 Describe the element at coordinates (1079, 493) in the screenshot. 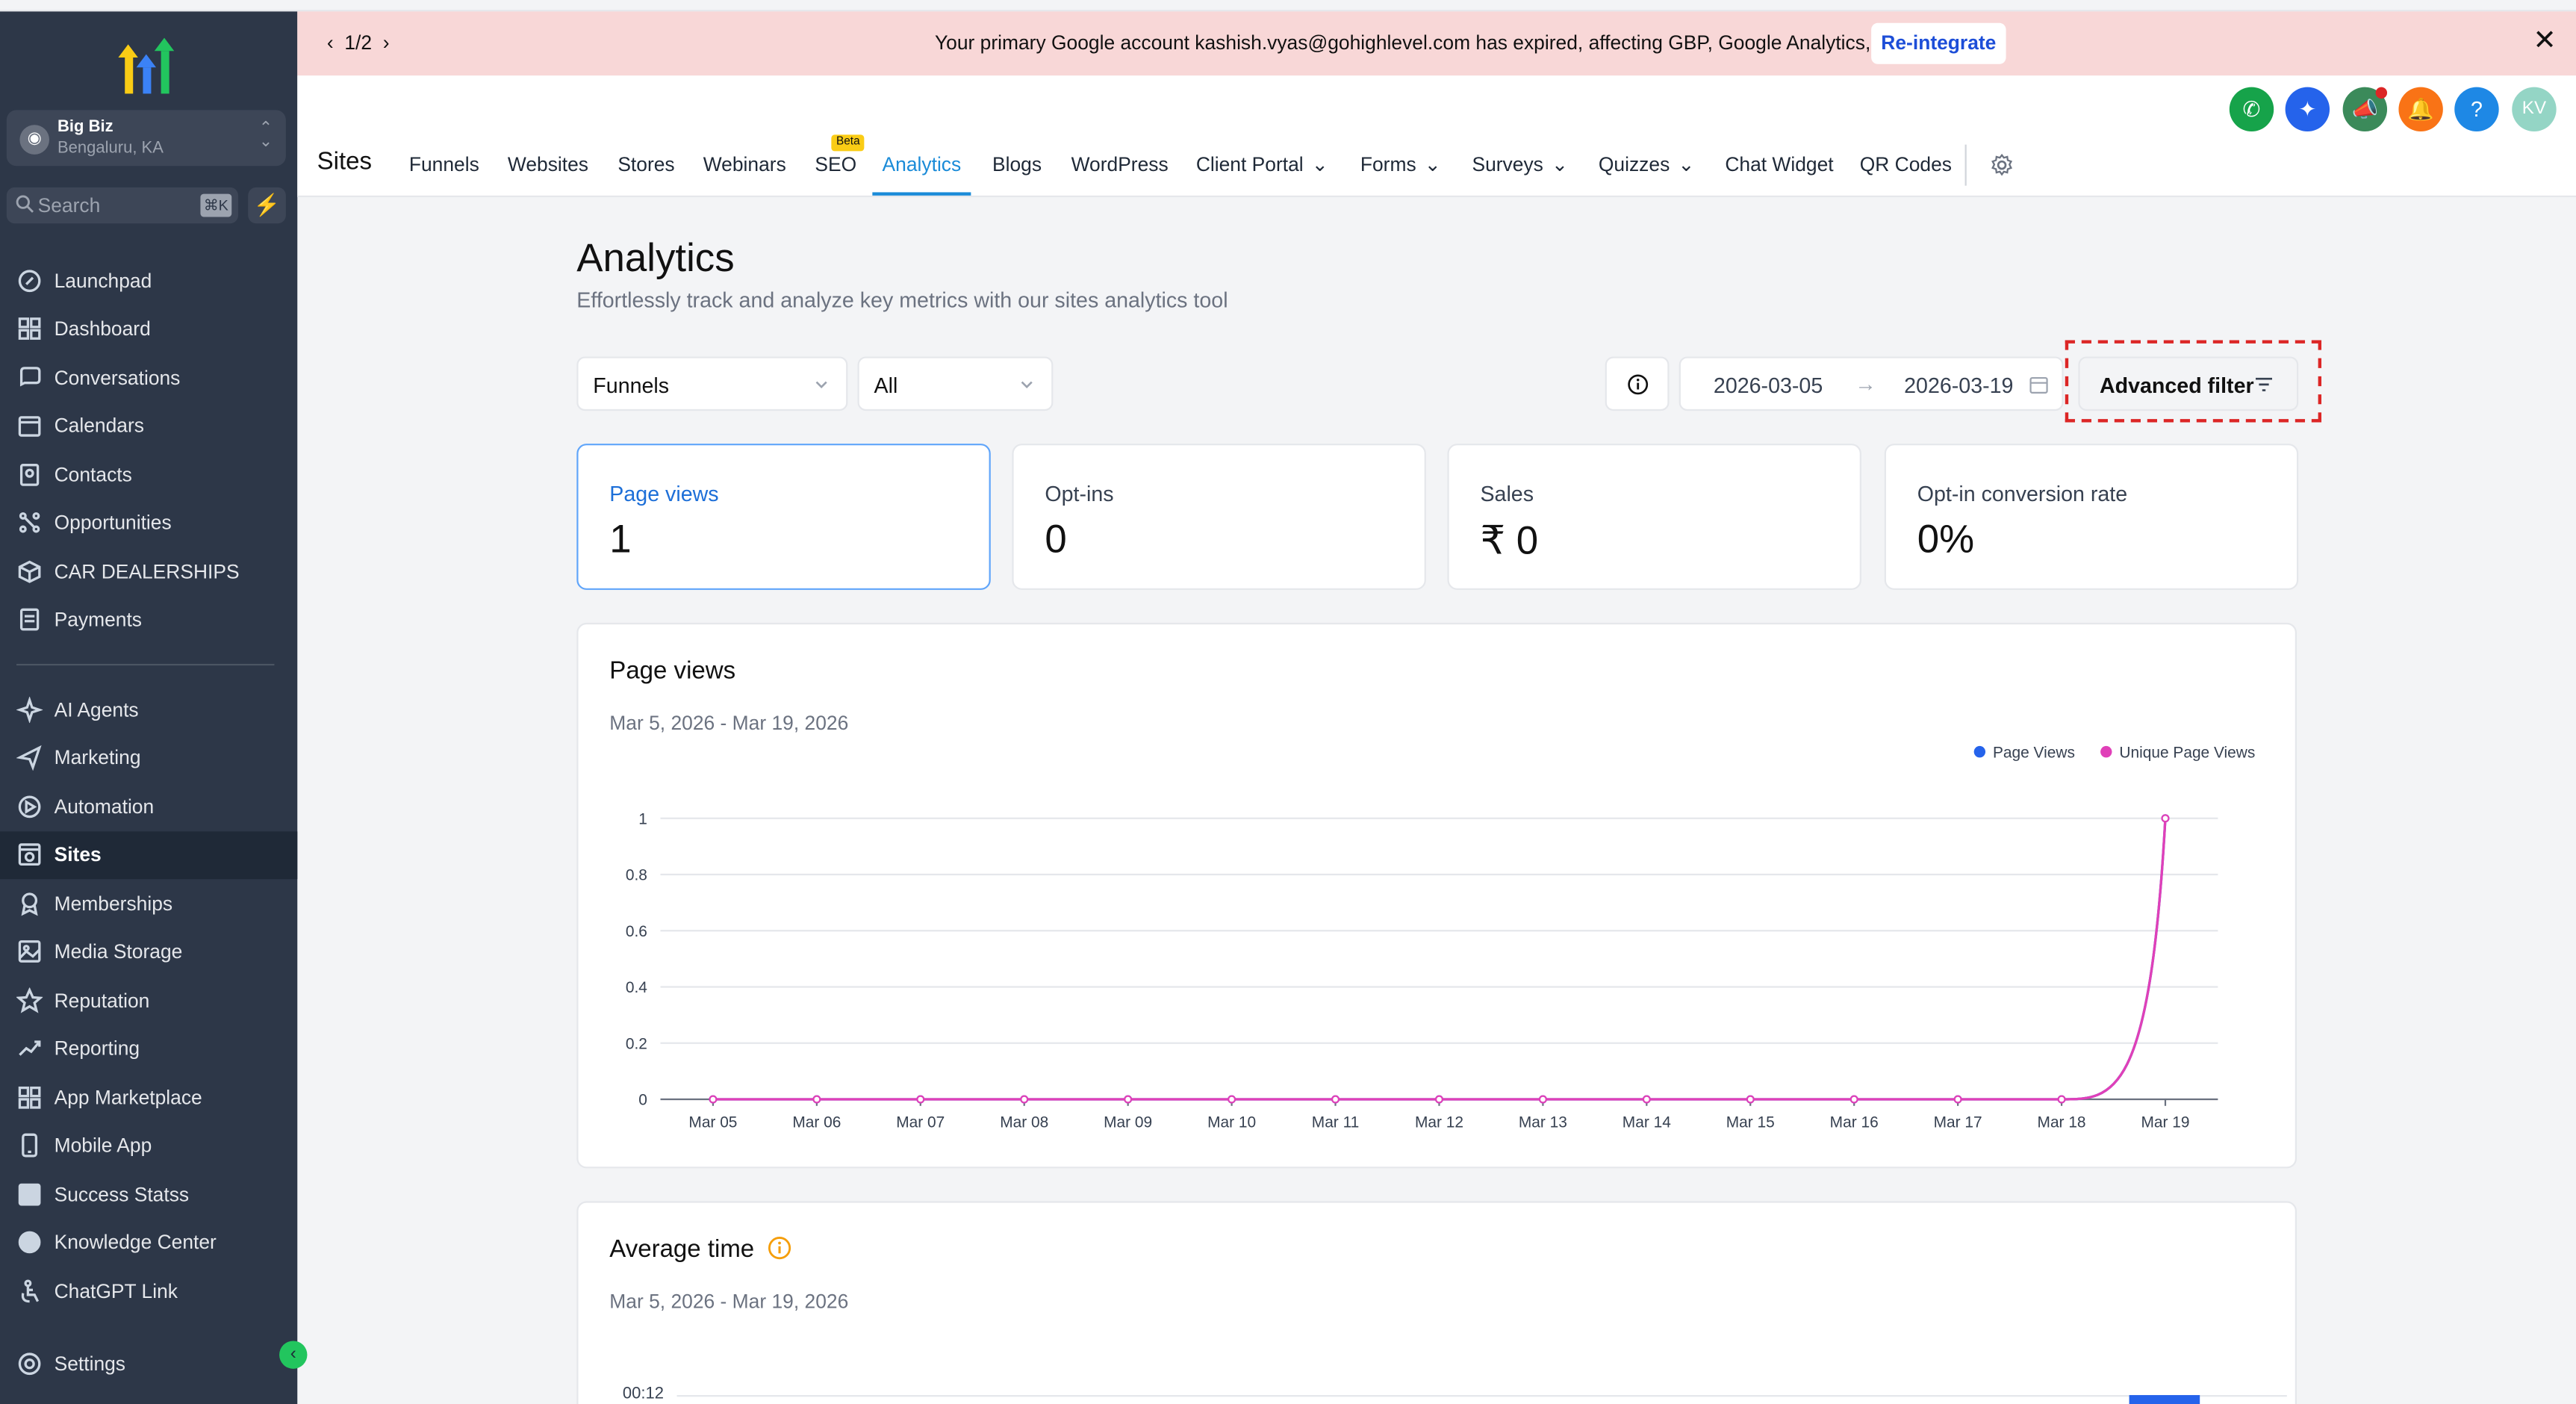

I see `stat-label: Opt-ins` at that location.